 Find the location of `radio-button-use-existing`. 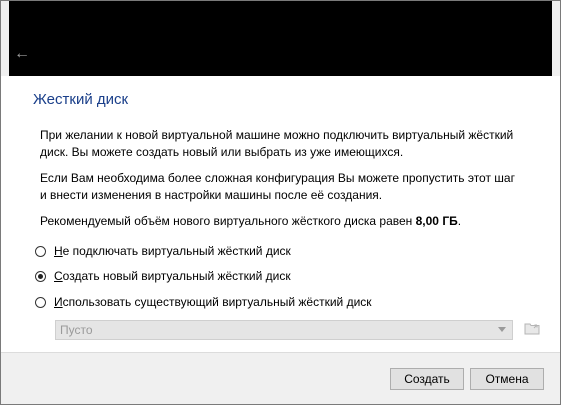

radio-button-use-existing is located at coordinates (40, 302).